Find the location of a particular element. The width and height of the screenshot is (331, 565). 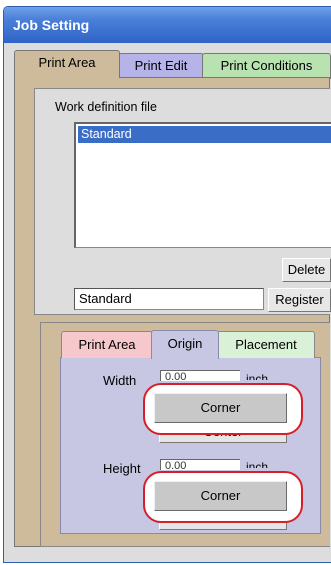

subtab-origin: Origin is located at coordinates (185, 344).